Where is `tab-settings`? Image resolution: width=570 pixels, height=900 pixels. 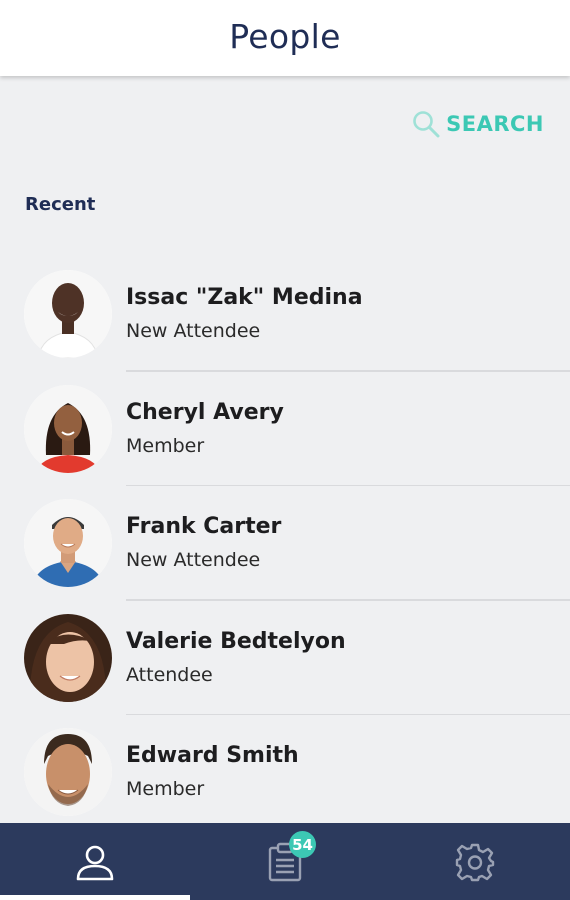
tab-settings is located at coordinates (475, 861).